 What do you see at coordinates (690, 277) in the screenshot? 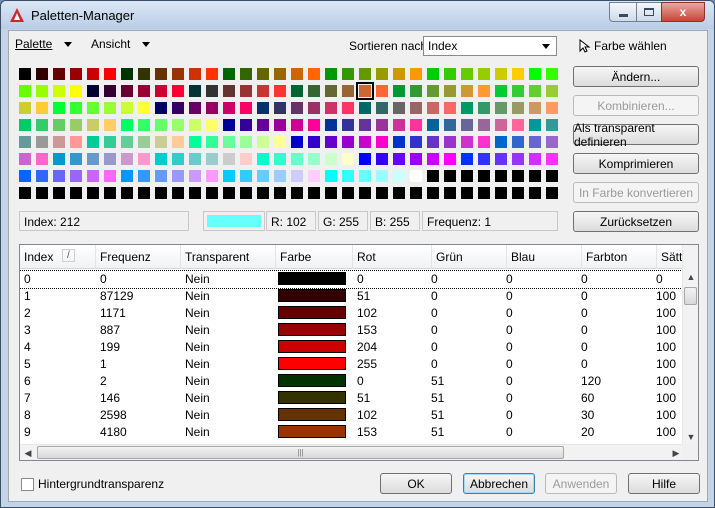
I see `scroll-up-icon: ▲` at bounding box center [690, 277].